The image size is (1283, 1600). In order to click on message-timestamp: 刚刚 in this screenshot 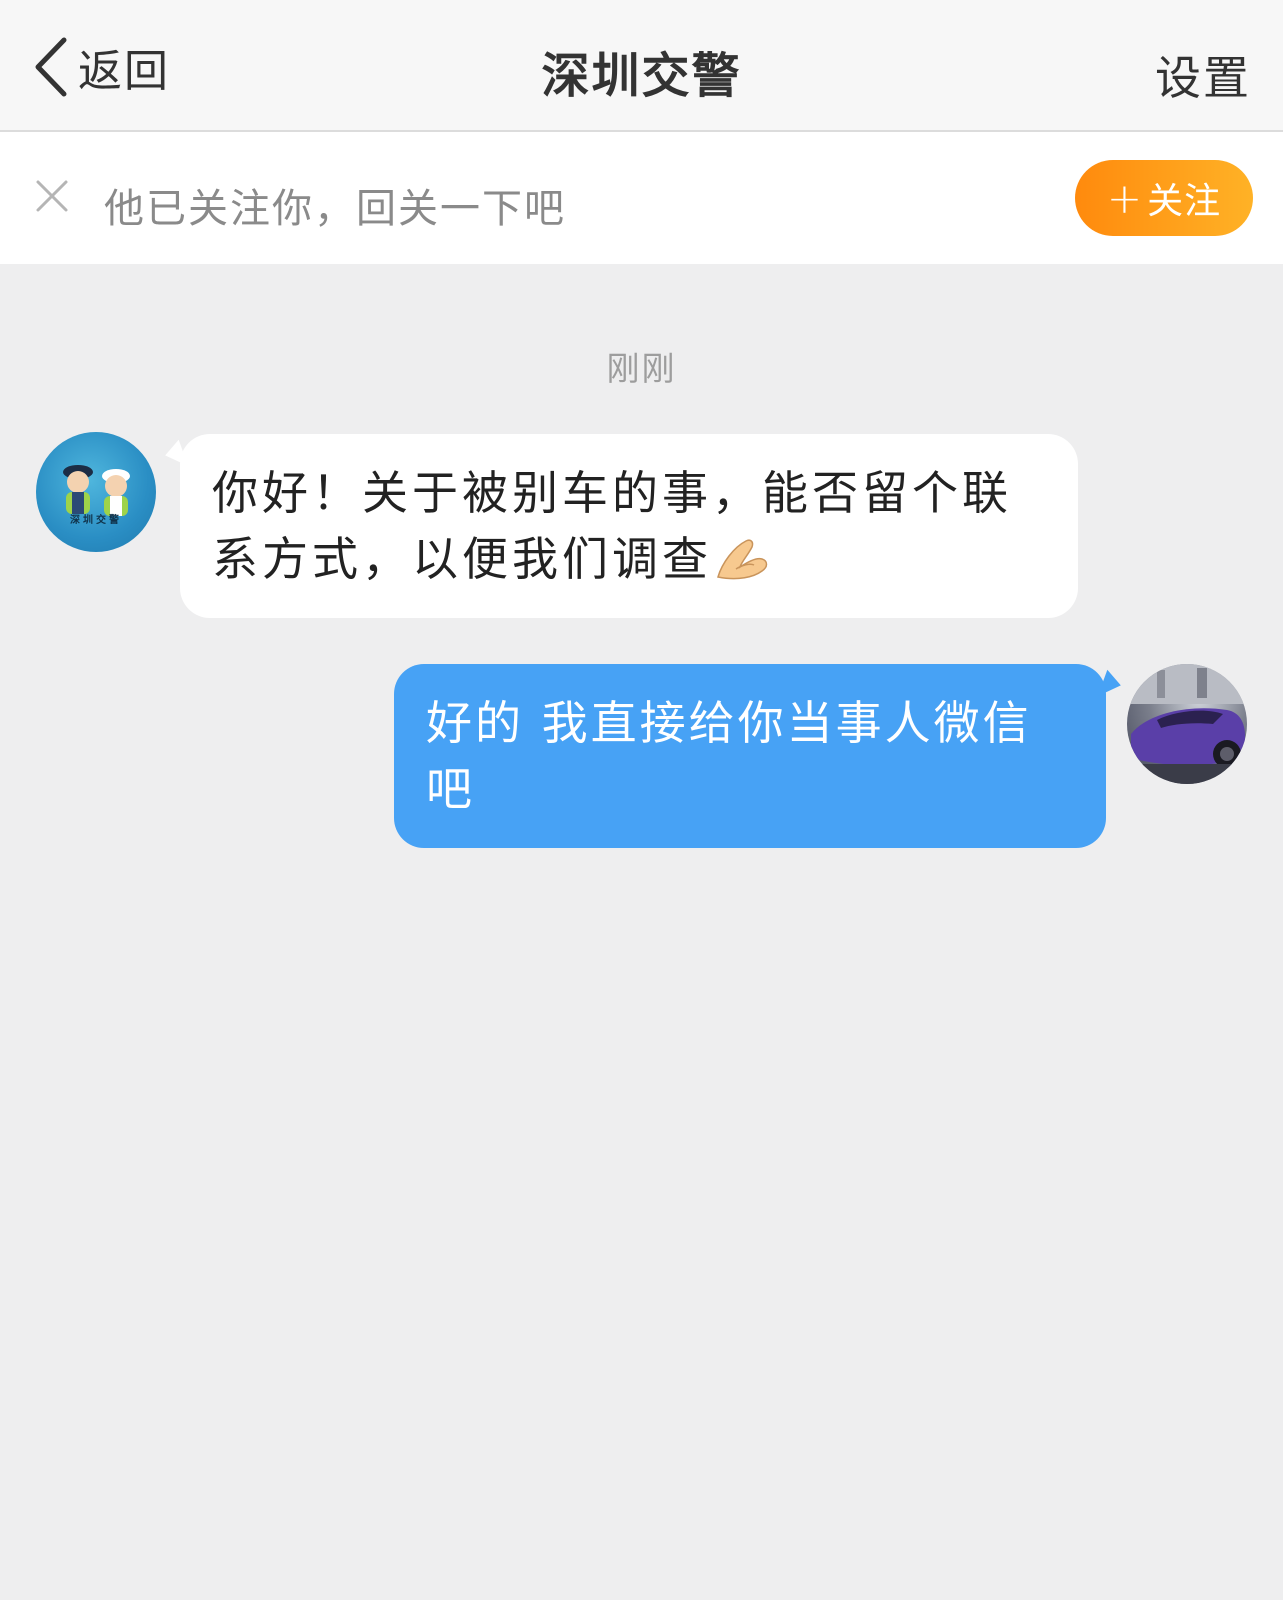, I will do `click(641, 368)`.